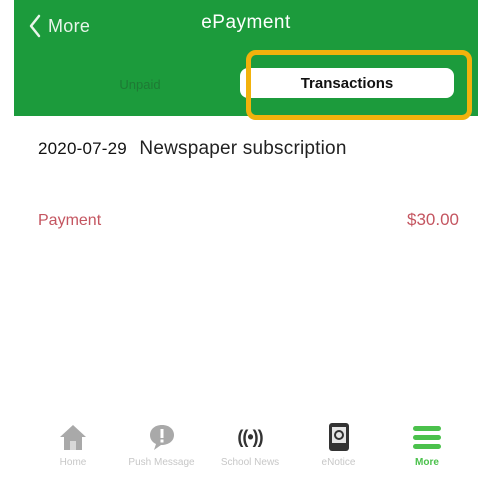 The height and width of the screenshot is (488, 481). Describe the element at coordinates (427, 450) in the screenshot. I see `tabbar-item-more: More` at that location.